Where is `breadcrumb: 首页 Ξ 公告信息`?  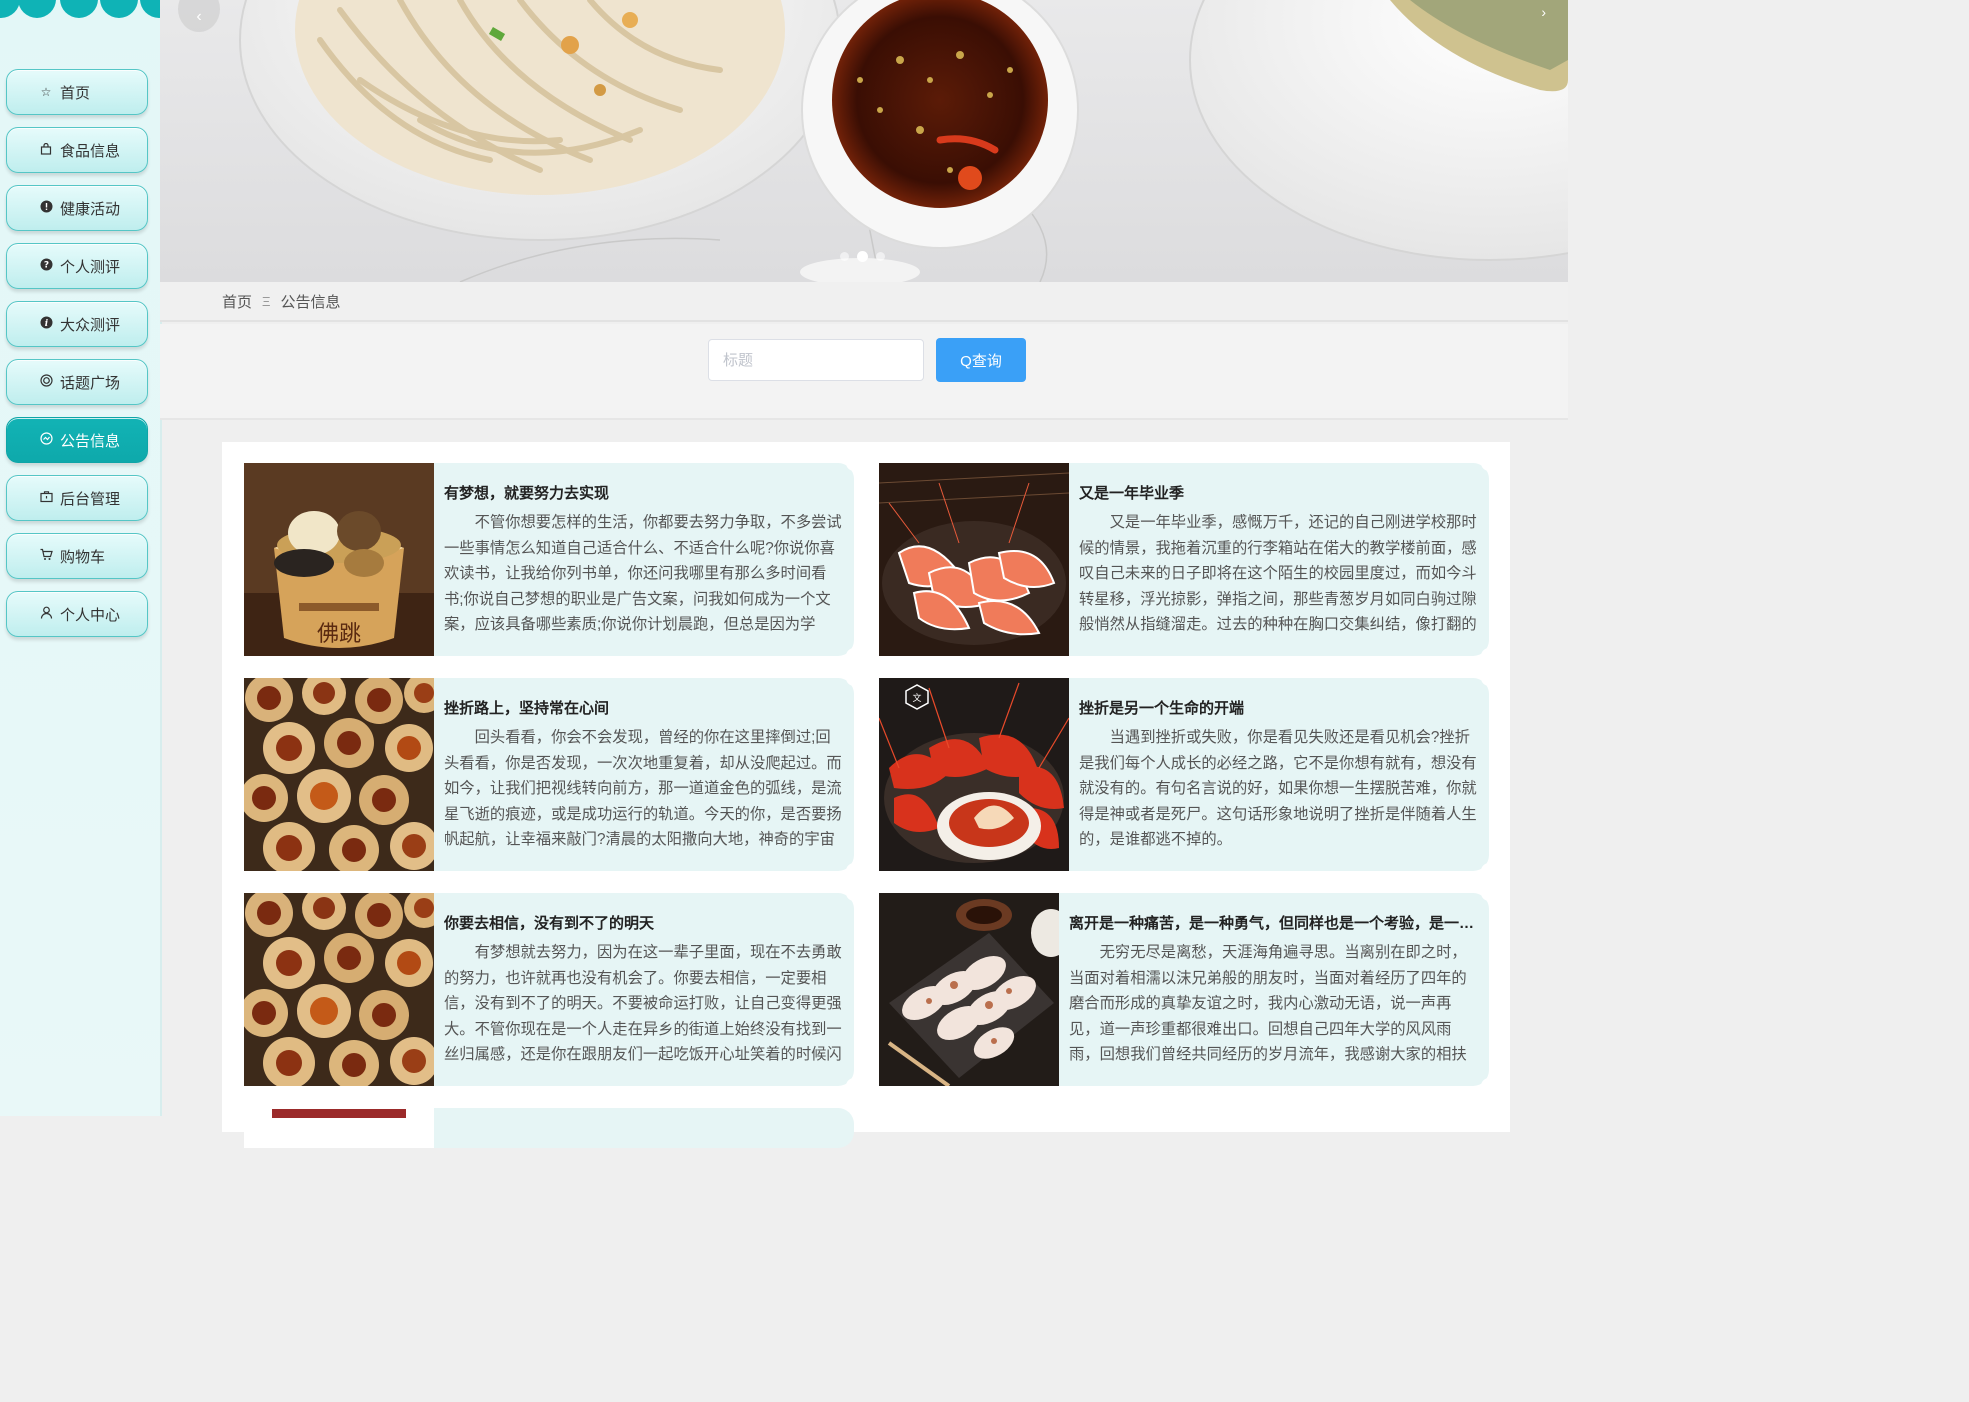
breadcrumb: 首页 Ξ 公告信息 is located at coordinates (864, 302).